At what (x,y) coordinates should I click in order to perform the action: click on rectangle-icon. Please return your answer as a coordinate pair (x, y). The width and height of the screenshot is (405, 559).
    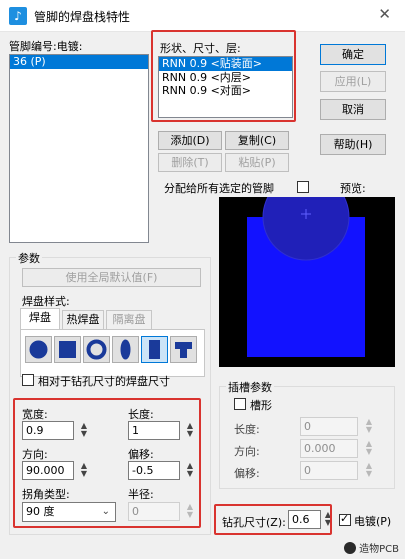
    Looking at the image, I should click on (154, 349).